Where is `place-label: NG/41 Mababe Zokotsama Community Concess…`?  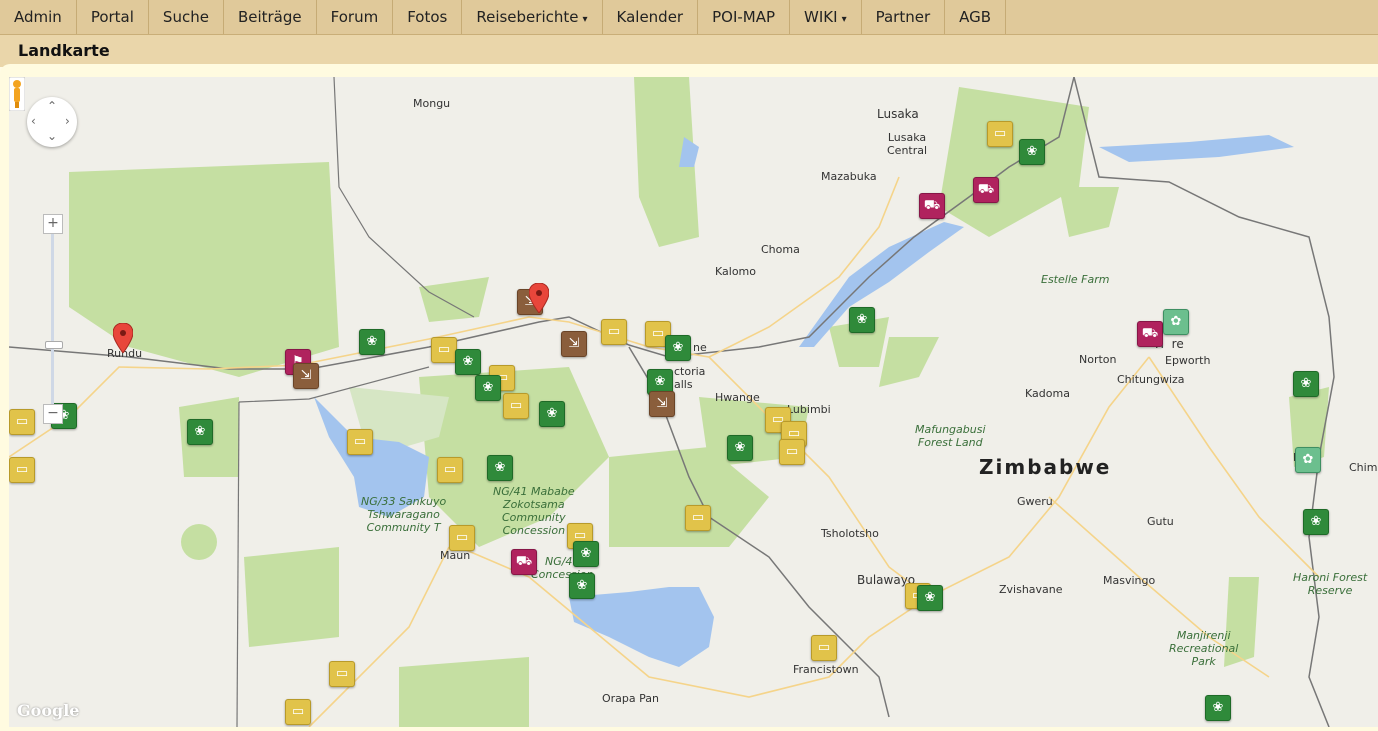 place-label: NG/41 Mababe Zokotsama Community Concess… is located at coordinates (534, 511).